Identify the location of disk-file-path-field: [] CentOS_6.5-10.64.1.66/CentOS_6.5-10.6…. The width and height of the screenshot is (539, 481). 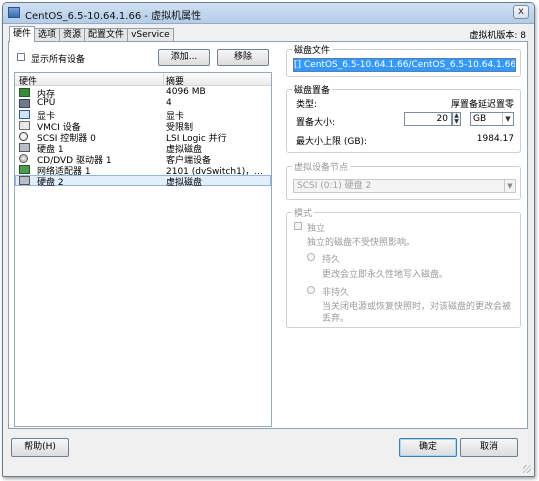
(404, 65).